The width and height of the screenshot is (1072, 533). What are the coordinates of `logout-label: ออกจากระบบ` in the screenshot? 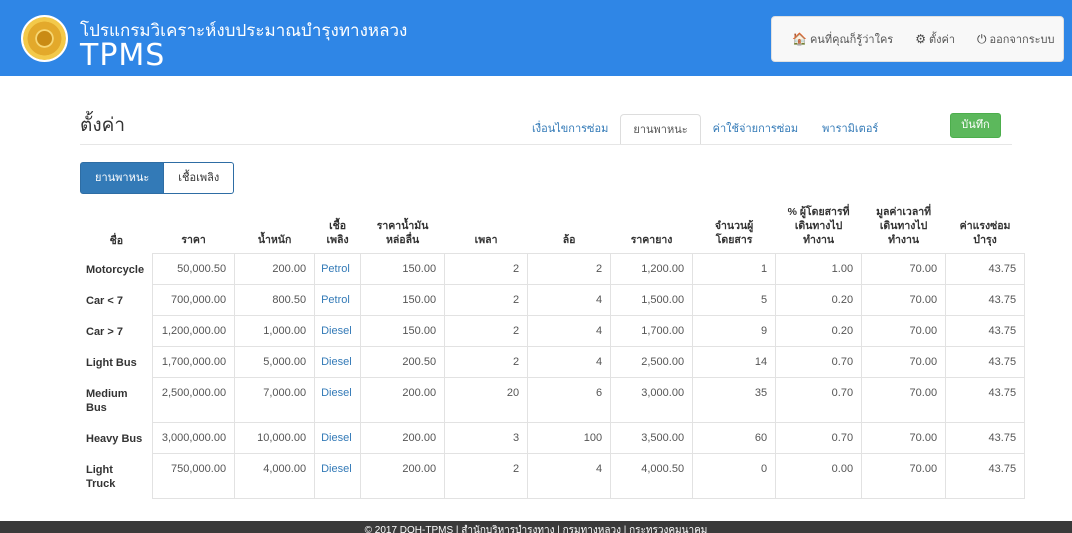 It's located at (1022, 40).